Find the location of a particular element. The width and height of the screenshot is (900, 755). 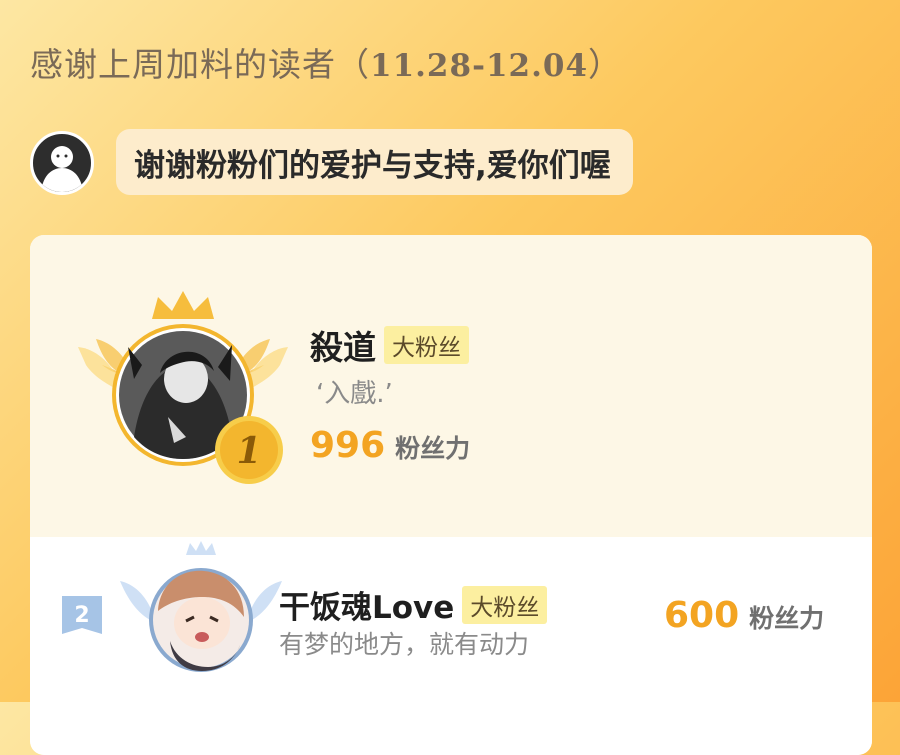

rank-2-avatar-frame is located at coordinates (201, 606).